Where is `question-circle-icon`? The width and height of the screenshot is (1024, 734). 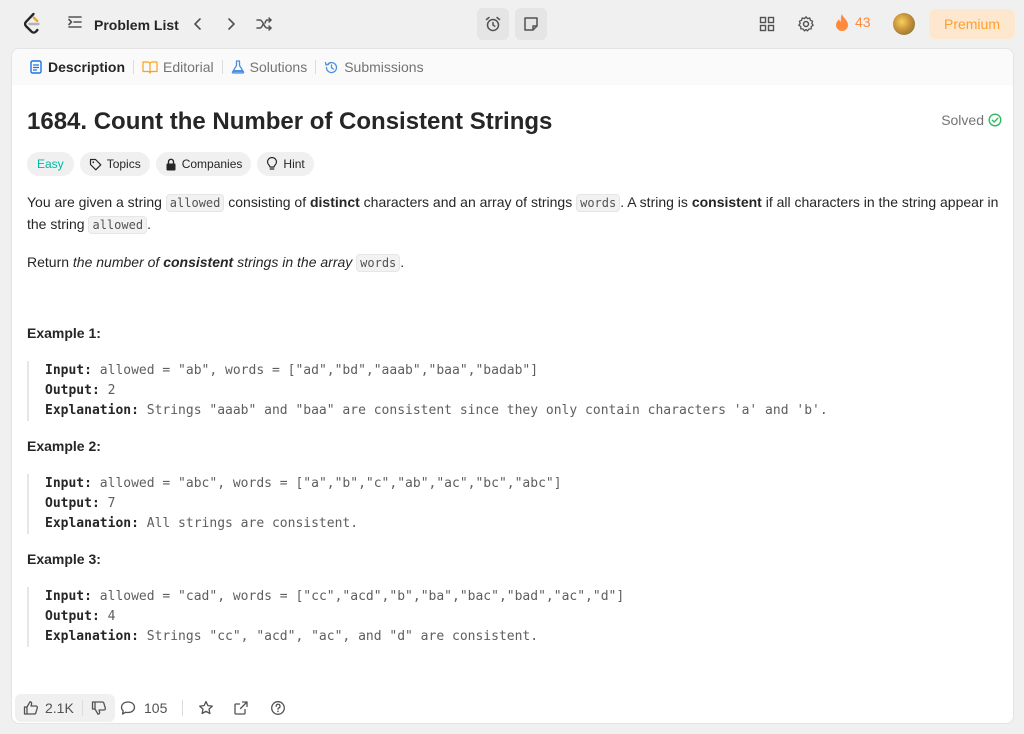 question-circle-icon is located at coordinates (278, 708).